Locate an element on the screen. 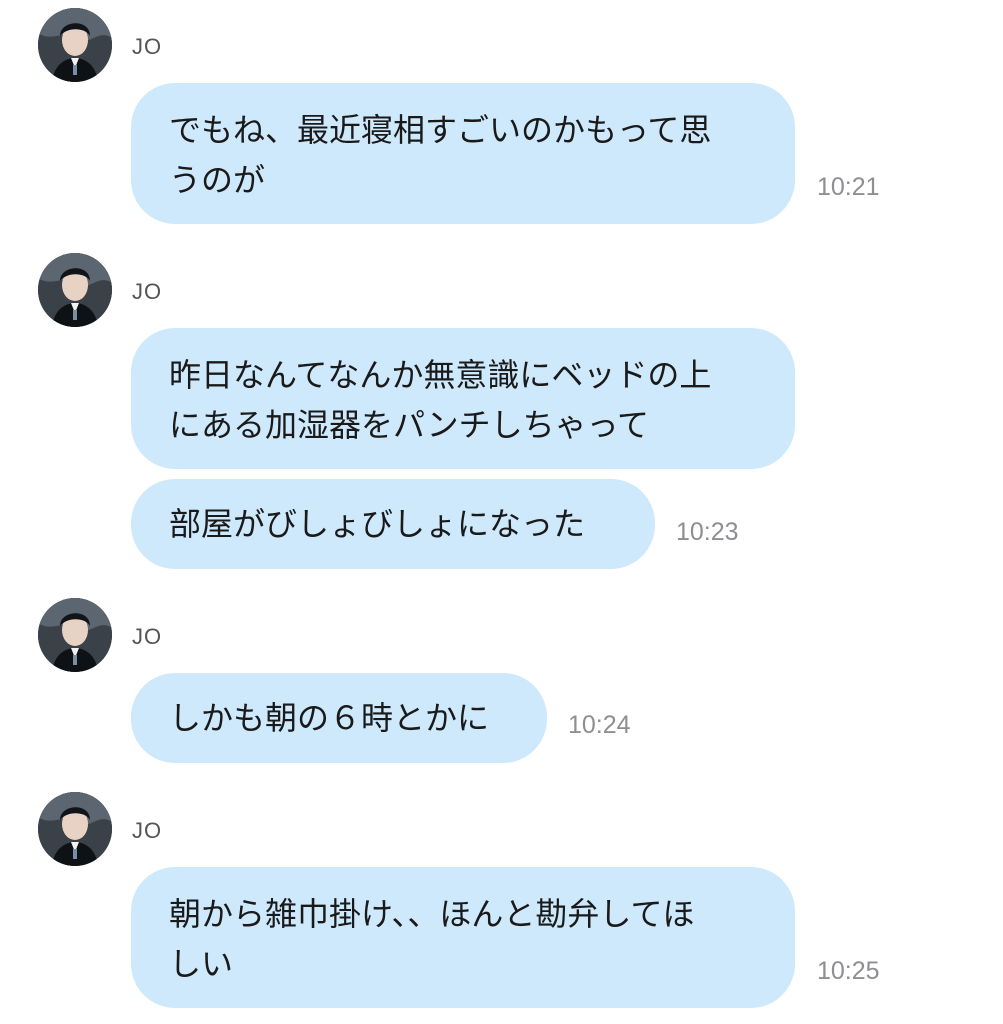 This screenshot has height=1024, width=1003. message-bubble: 部屋がびしょびしょになった is located at coordinates (393, 524).